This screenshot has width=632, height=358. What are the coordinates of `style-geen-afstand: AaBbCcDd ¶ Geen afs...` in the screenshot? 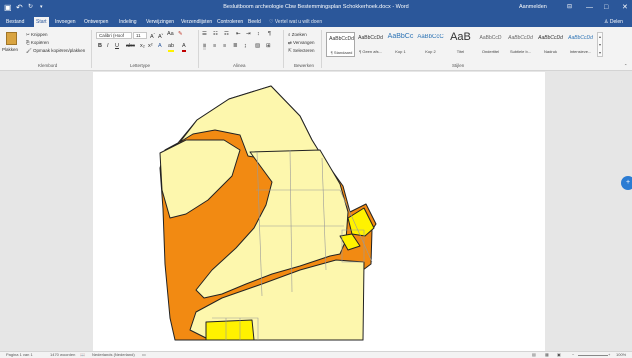 It's located at (370, 44).